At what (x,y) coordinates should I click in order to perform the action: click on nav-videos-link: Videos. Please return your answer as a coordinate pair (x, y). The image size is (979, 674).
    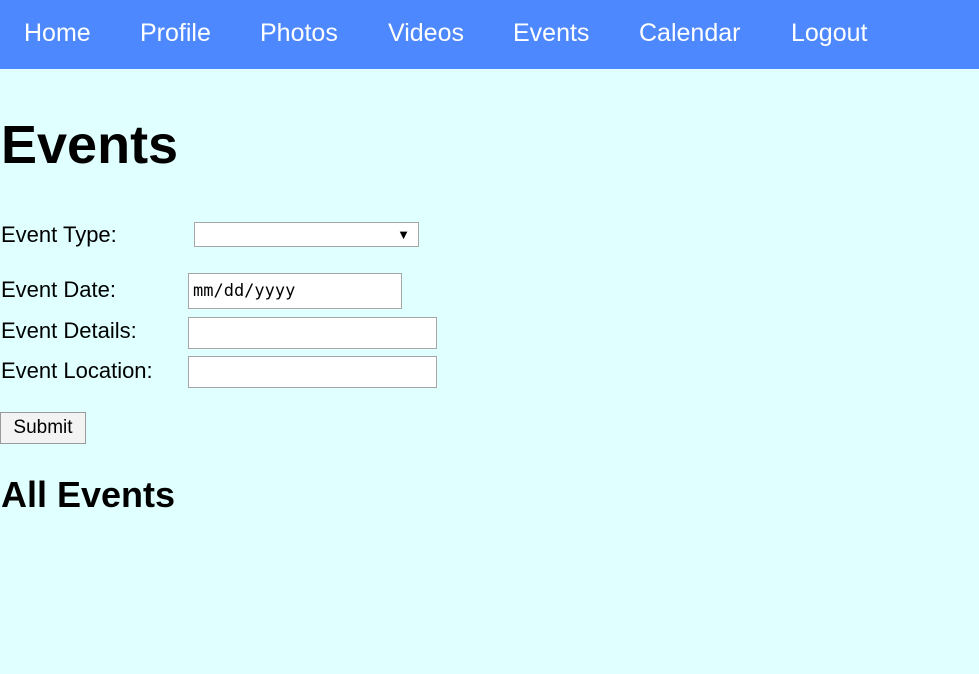
    Looking at the image, I should click on (426, 33).